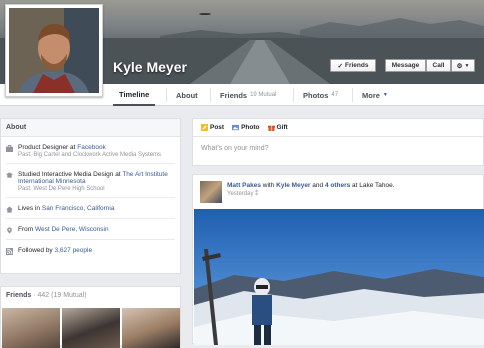 This screenshot has width=484, height=348. Describe the element at coordinates (337, 185) in the screenshot. I see `story-others-link: 4 others` at that location.